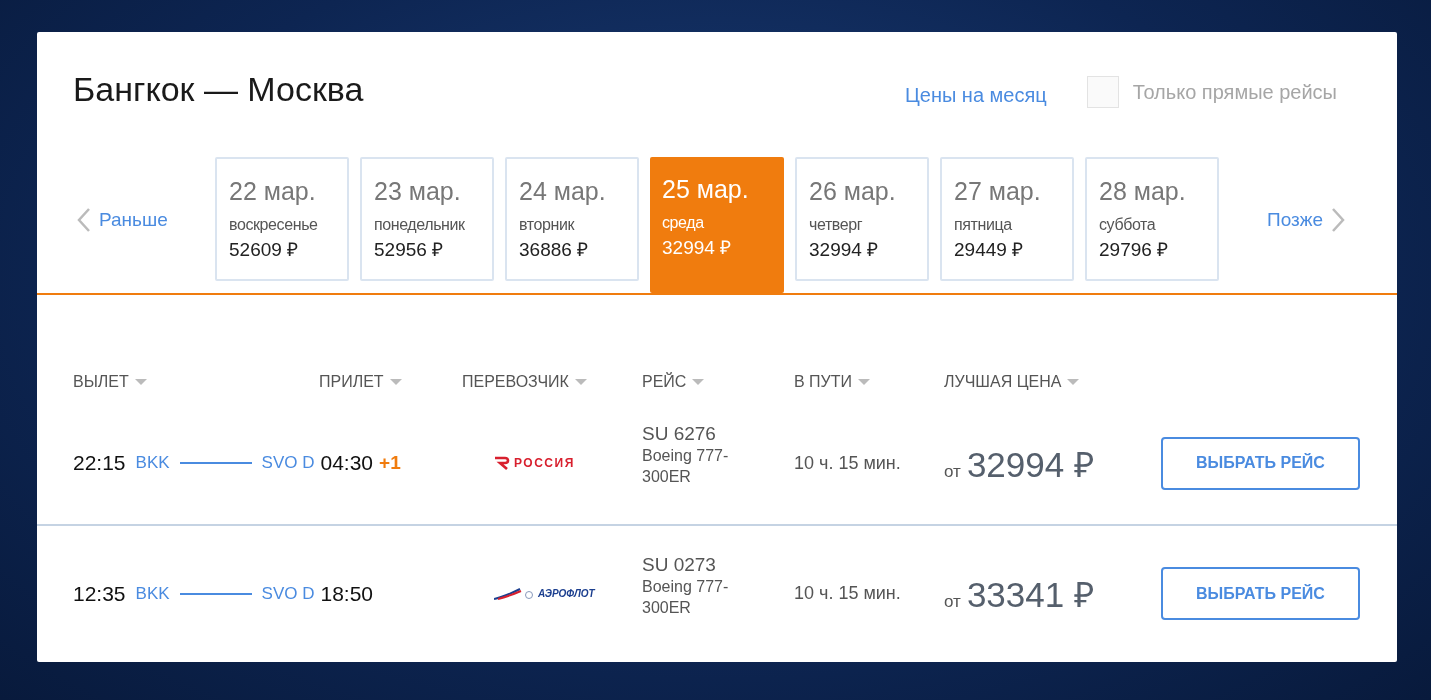 This screenshot has height=700, width=1431. What do you see at coordinates (1030, 464) in the screenshot?
I see `flight-price: 32994 ₽` at bounding box center [1030, 464].